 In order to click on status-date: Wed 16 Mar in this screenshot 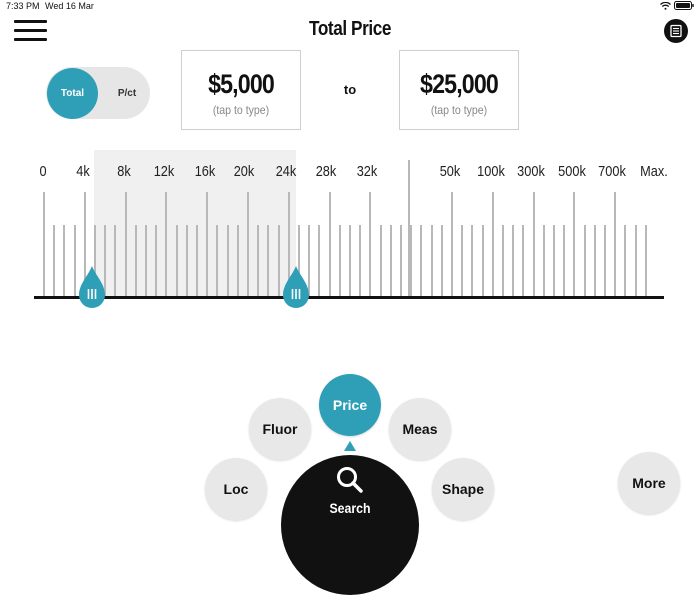, I will do `click(69, 6)`.